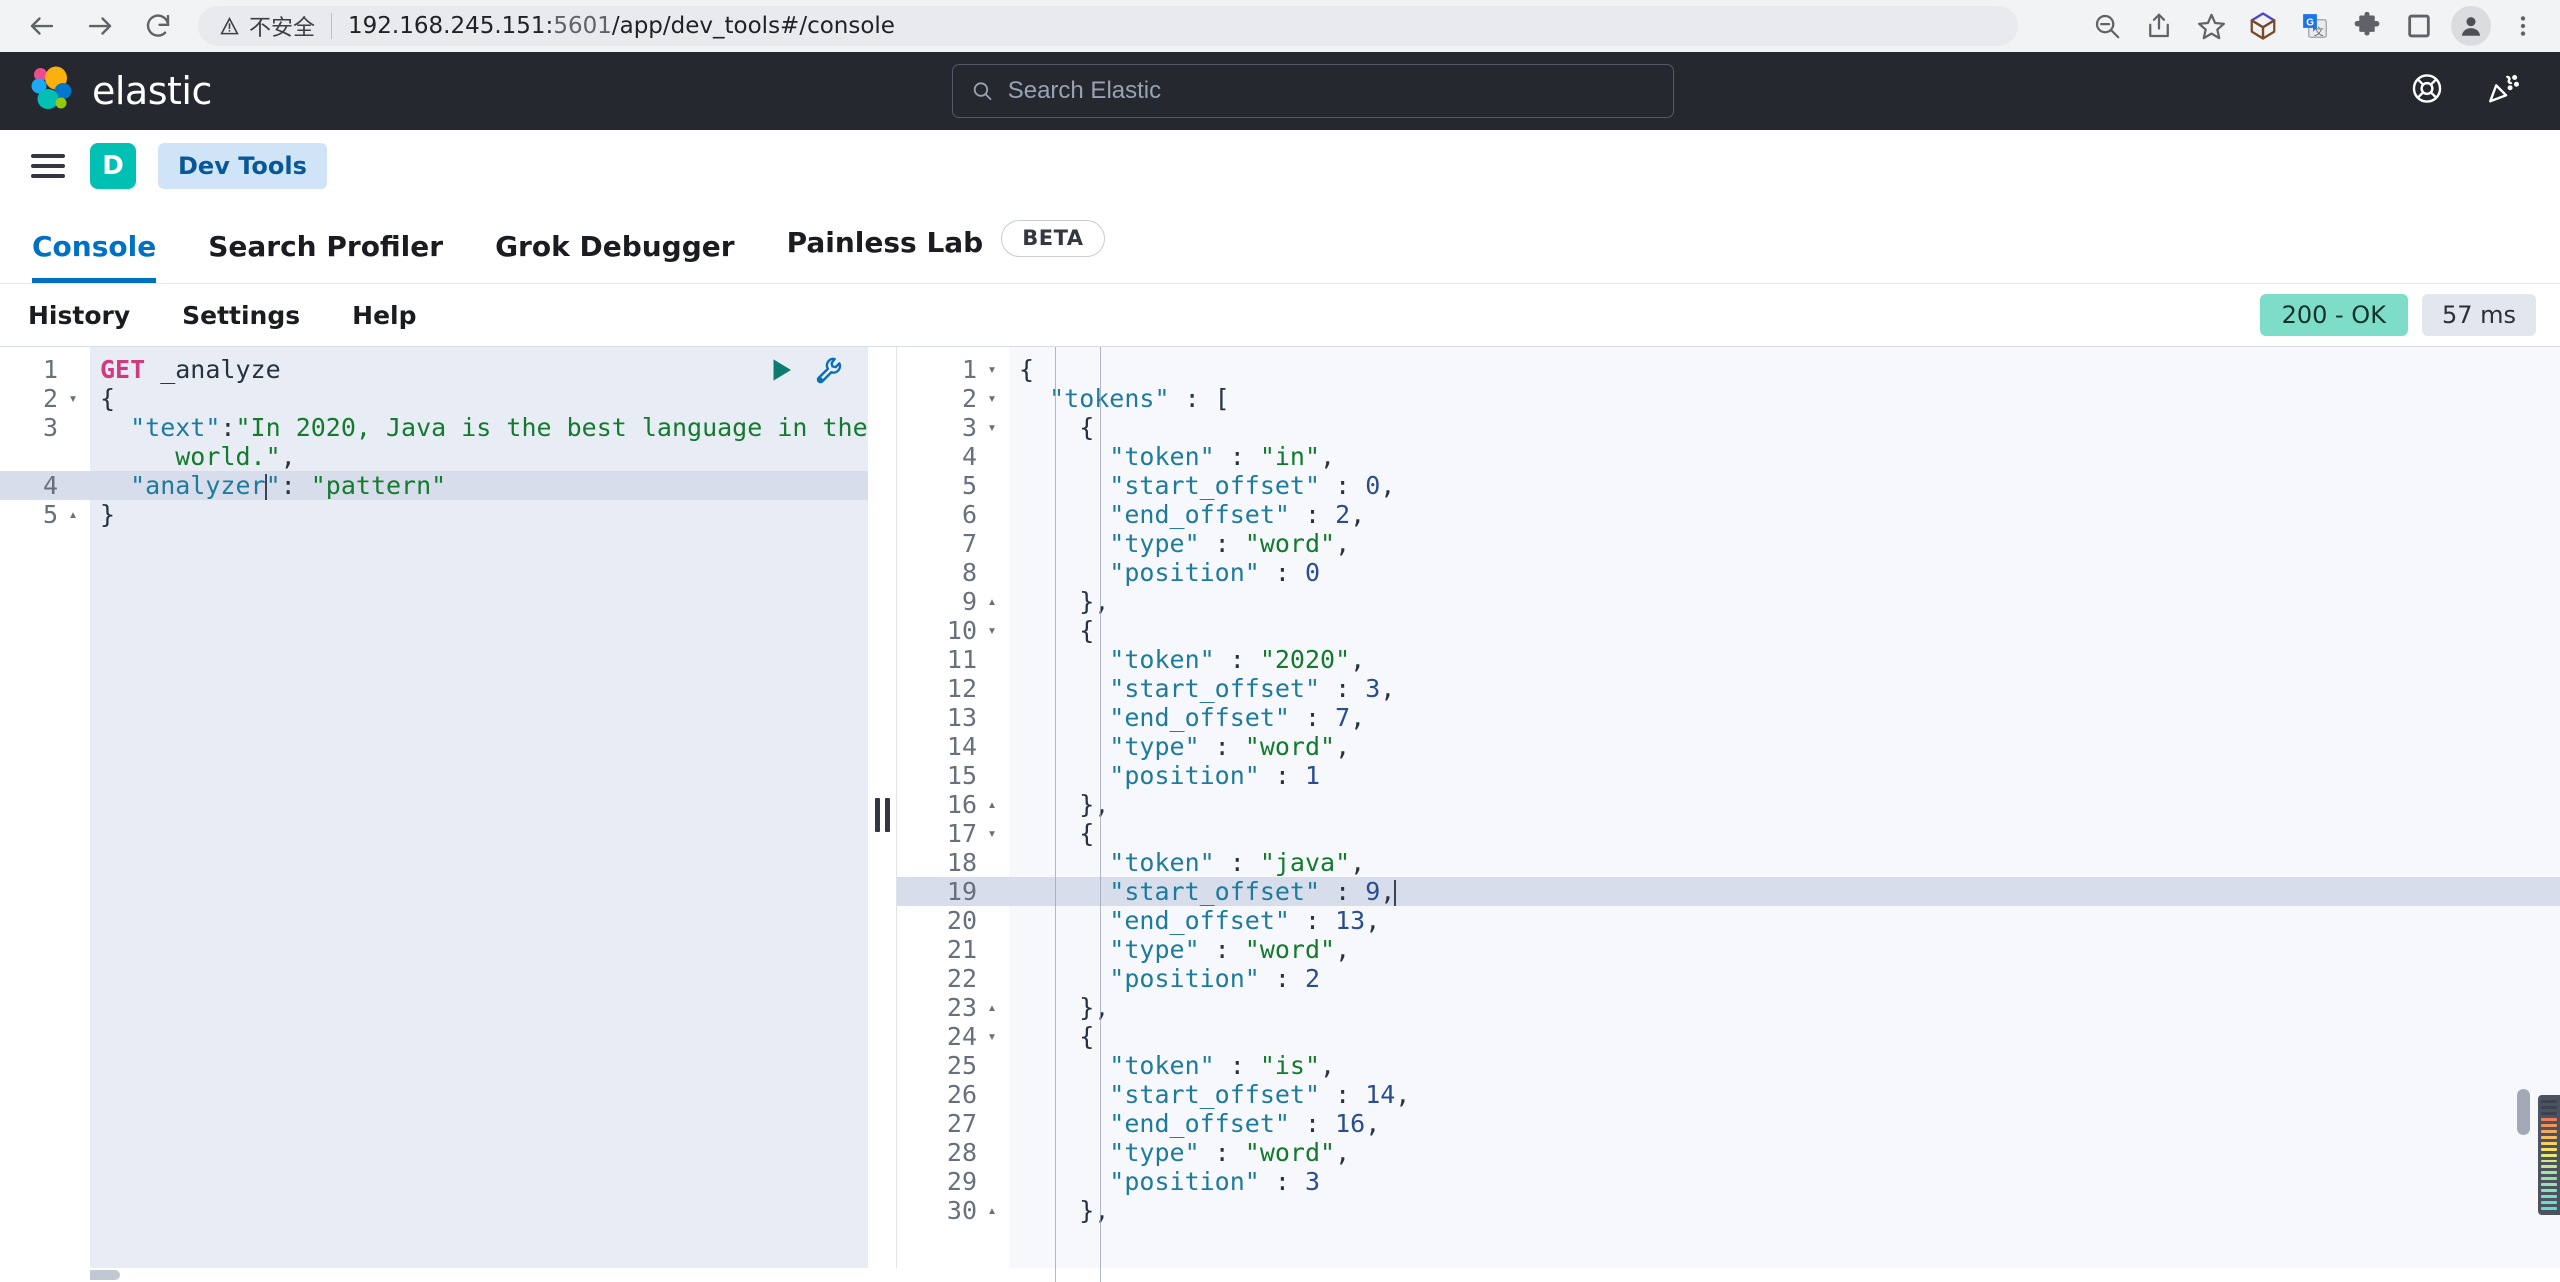  I want to click on code-line: "end_offset" : 7,, so click(1784, 717).